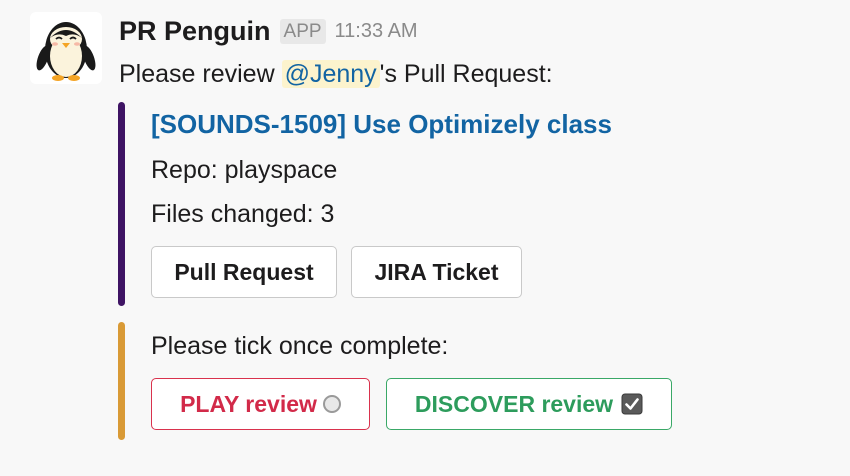 The width and height of the screenshot is (850, 476). I want to click on review-prompt: Please tick once complete:, so click(300, 346).